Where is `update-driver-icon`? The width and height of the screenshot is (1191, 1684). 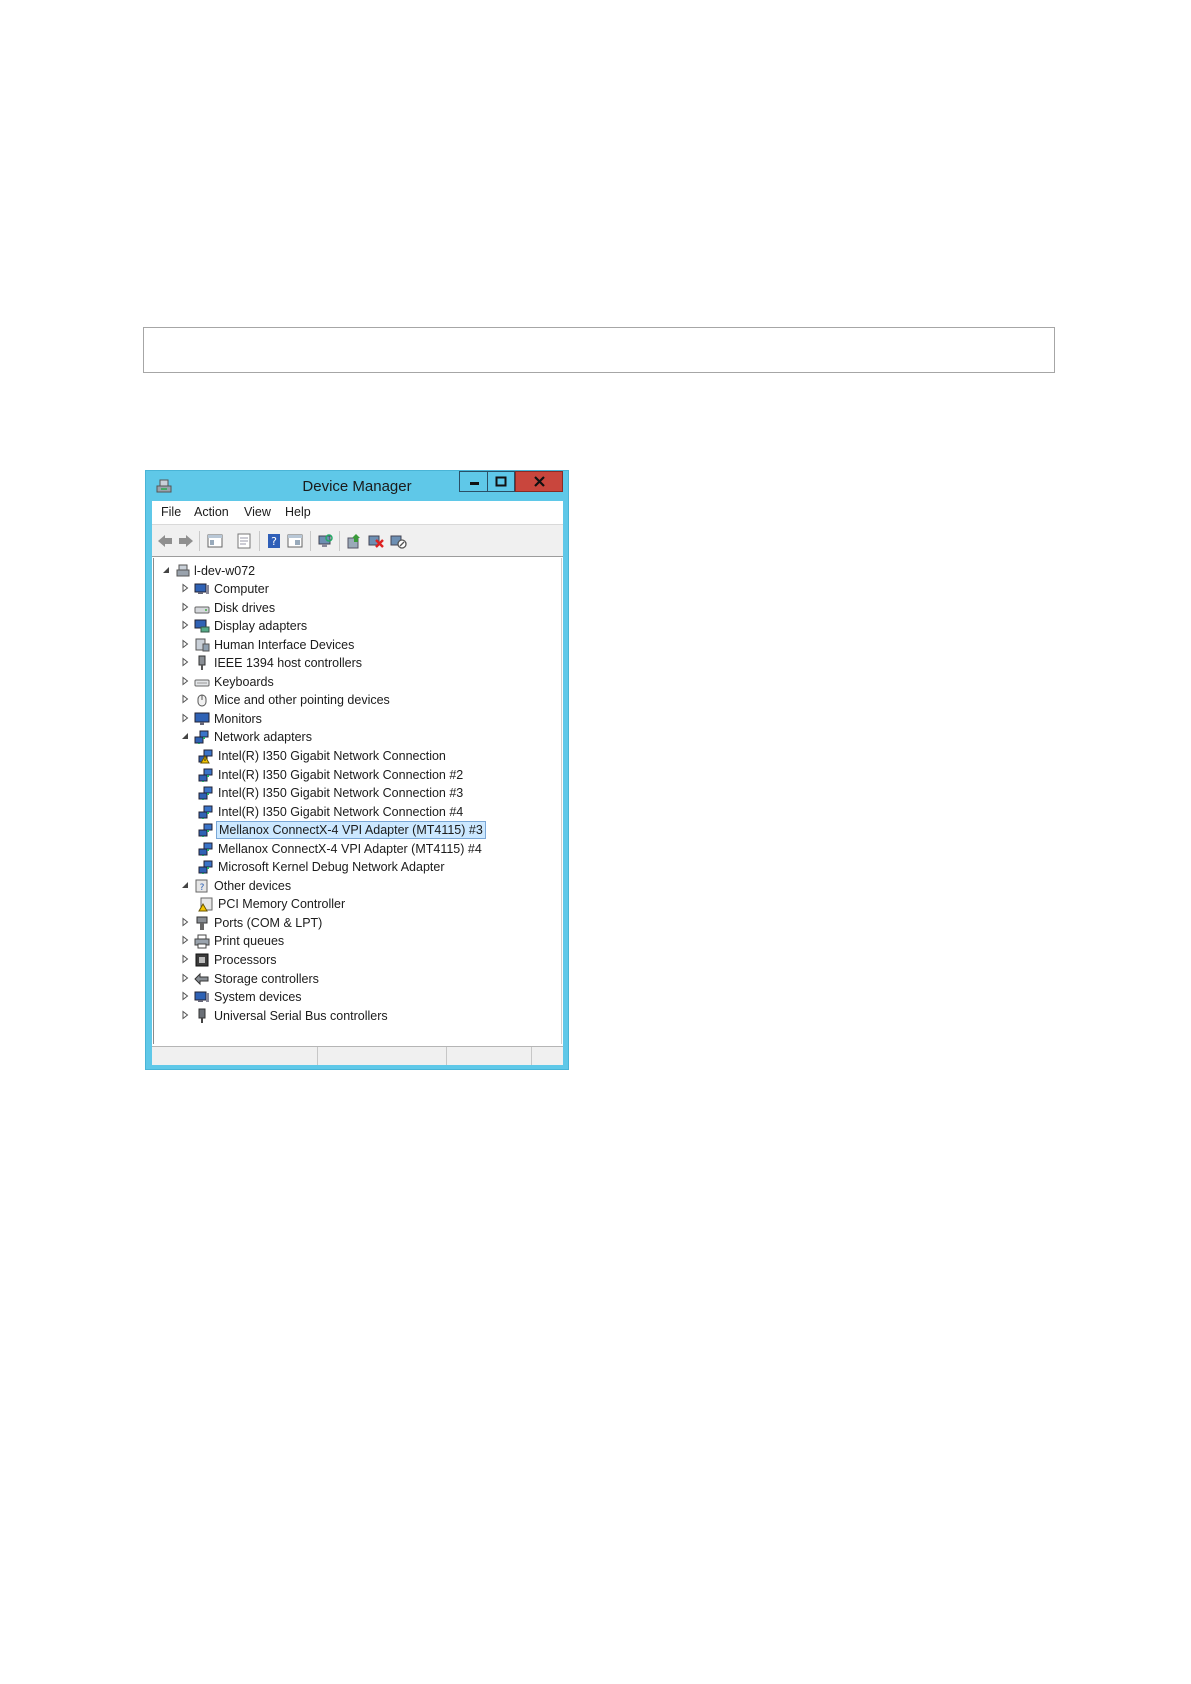 update-driver-icon is located at coordinates (354, 541).